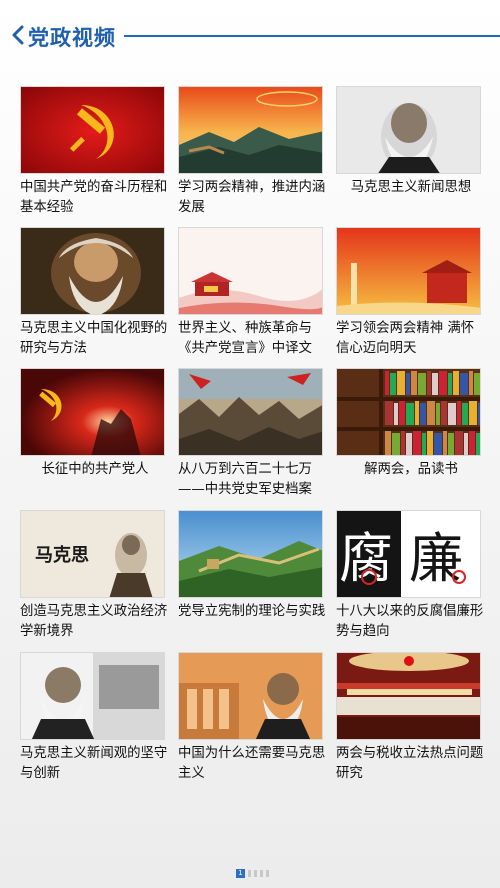 Image resolution: width=500 pixels, height=888 pixels. Describe the element at coordinates (408, 554) in the screenshot. I see `video-thumbnail: 腐 廉` at that location.